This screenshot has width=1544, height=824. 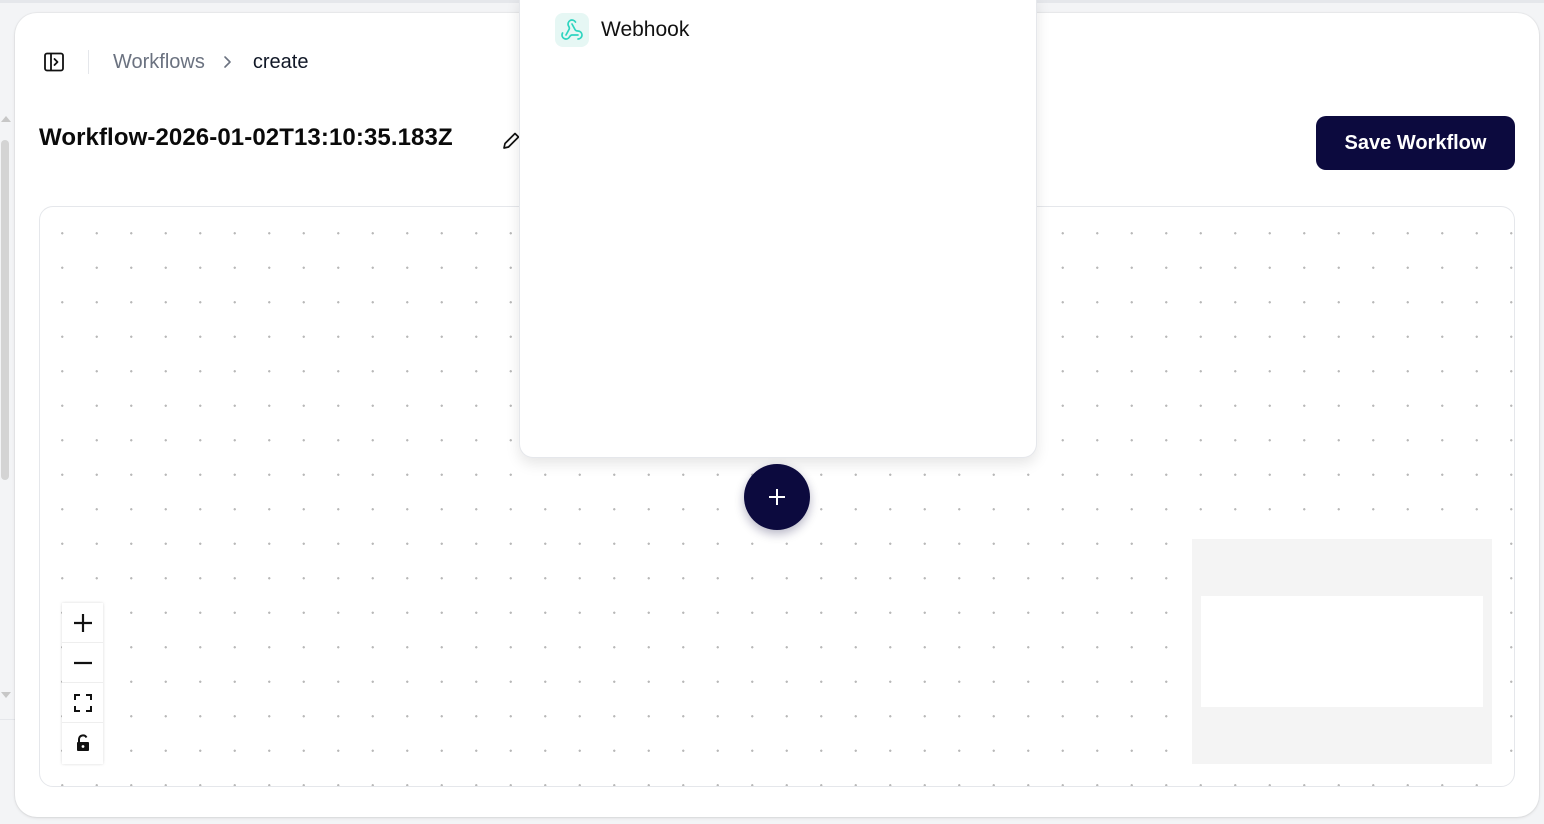 What do you see at coordinates (645, 29) in the screenshot?
I see `trigger-item-label: Webhook` at bounding box center [645, 29].